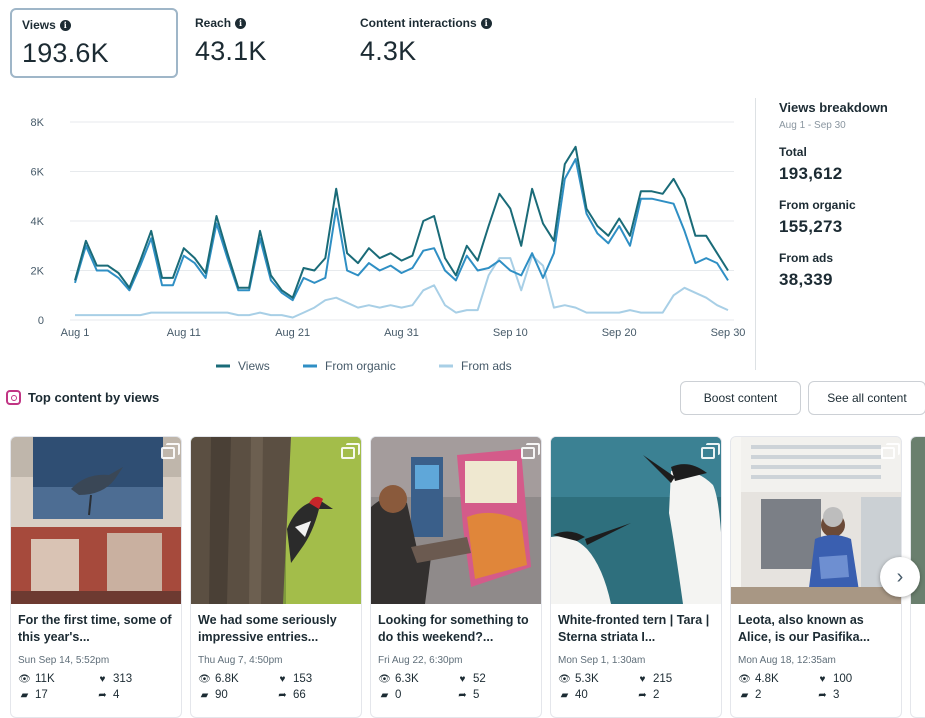  Describe the element at coordinates (388, 51) in the screenshot. I see `metric-value: 4.3K` at that location.